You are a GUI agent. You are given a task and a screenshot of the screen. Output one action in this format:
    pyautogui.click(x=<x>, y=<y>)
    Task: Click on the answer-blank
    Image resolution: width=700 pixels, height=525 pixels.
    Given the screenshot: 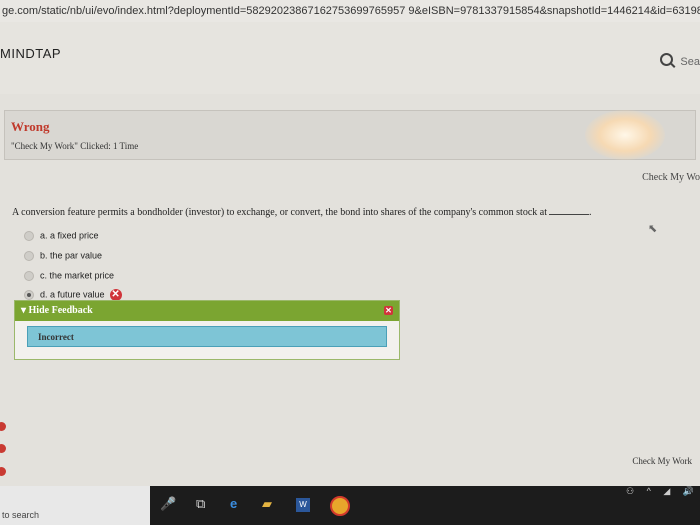 What is the action you would take?
    pyautogui.click(x=569, y=214)
    